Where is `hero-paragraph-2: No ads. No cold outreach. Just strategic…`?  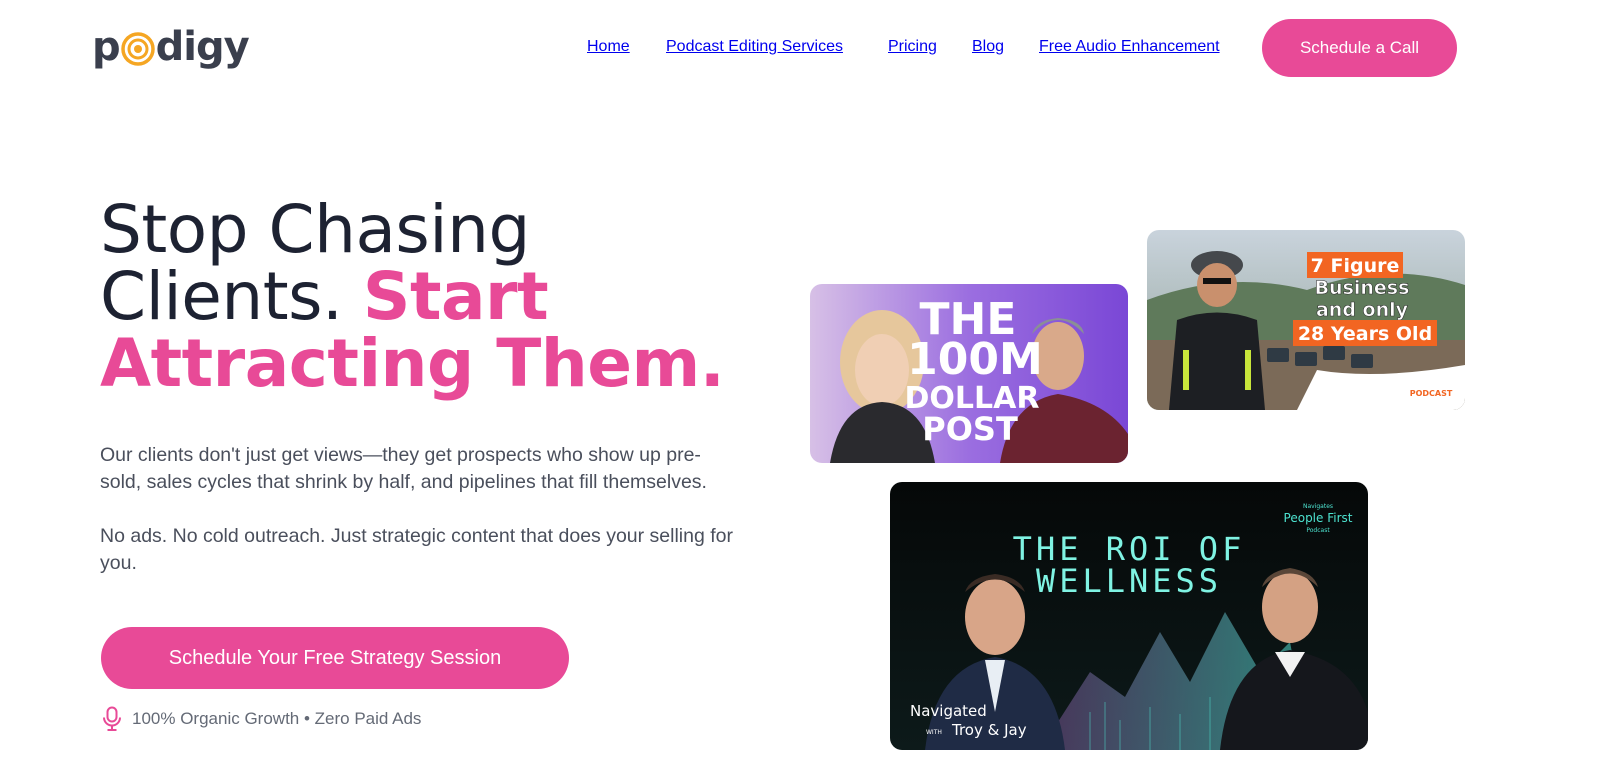
hero-paragraph-2: No ads. No cold outreach. Just strategic… is located at coordinates (417, 549).